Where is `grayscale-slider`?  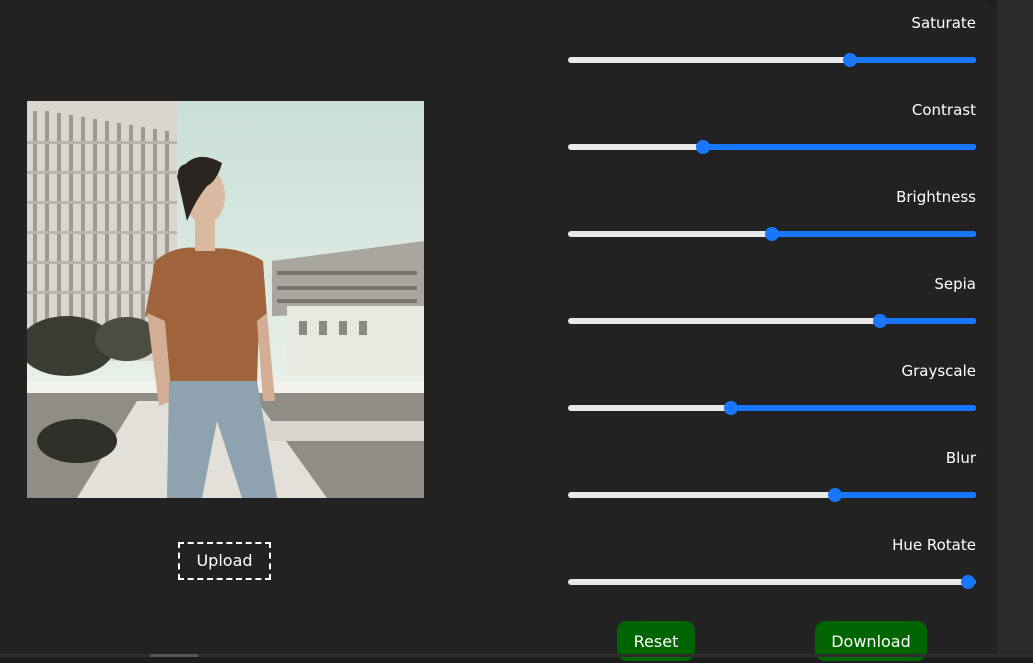 grayscale-slider is located at coordinates (772, 408).